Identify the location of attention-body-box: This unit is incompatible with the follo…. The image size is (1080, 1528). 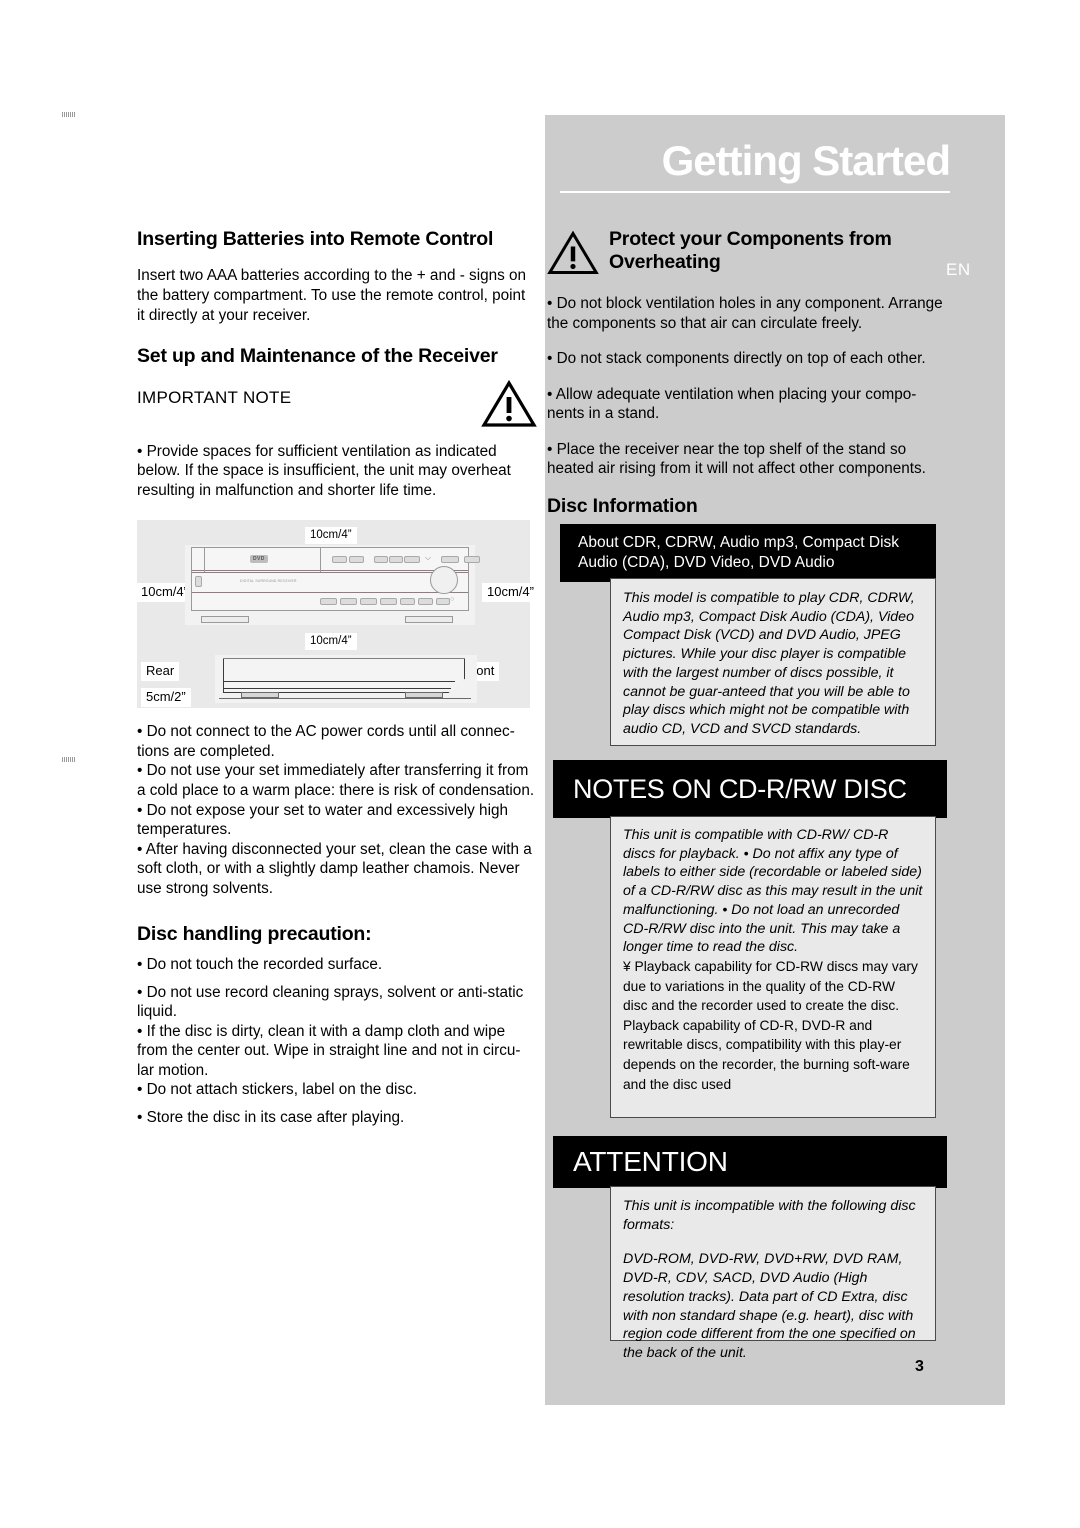
(773, 1273).